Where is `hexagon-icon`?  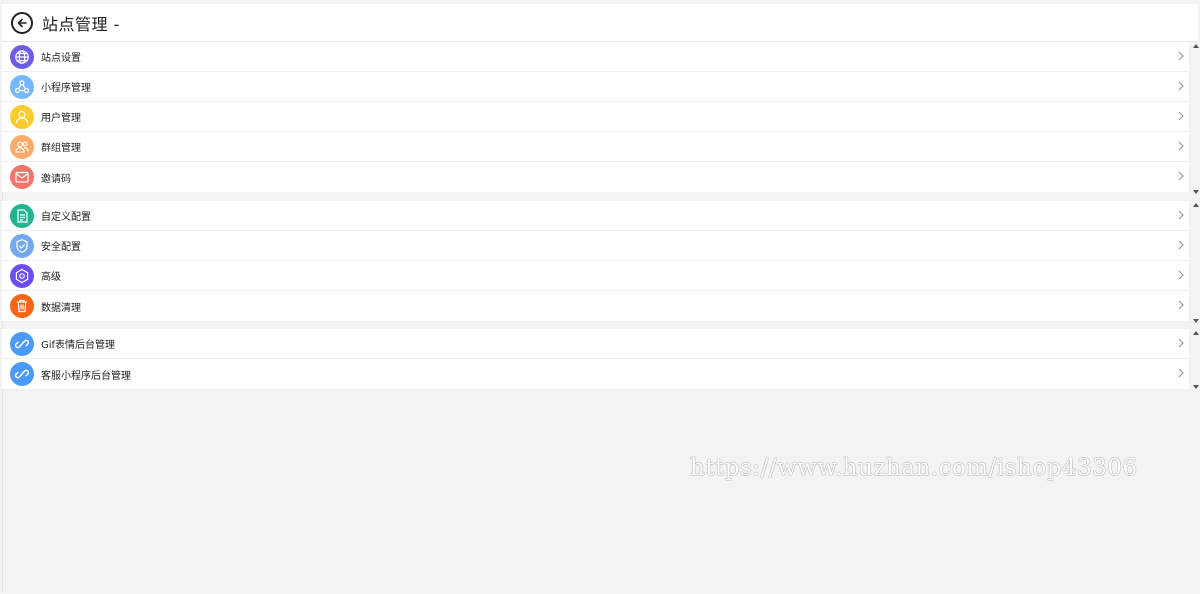
hexagon-icon is located at coordinates (22, 275).